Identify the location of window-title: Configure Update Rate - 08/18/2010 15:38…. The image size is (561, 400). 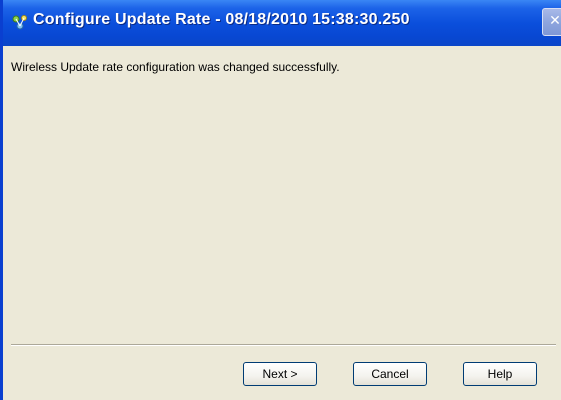
(221, 19).